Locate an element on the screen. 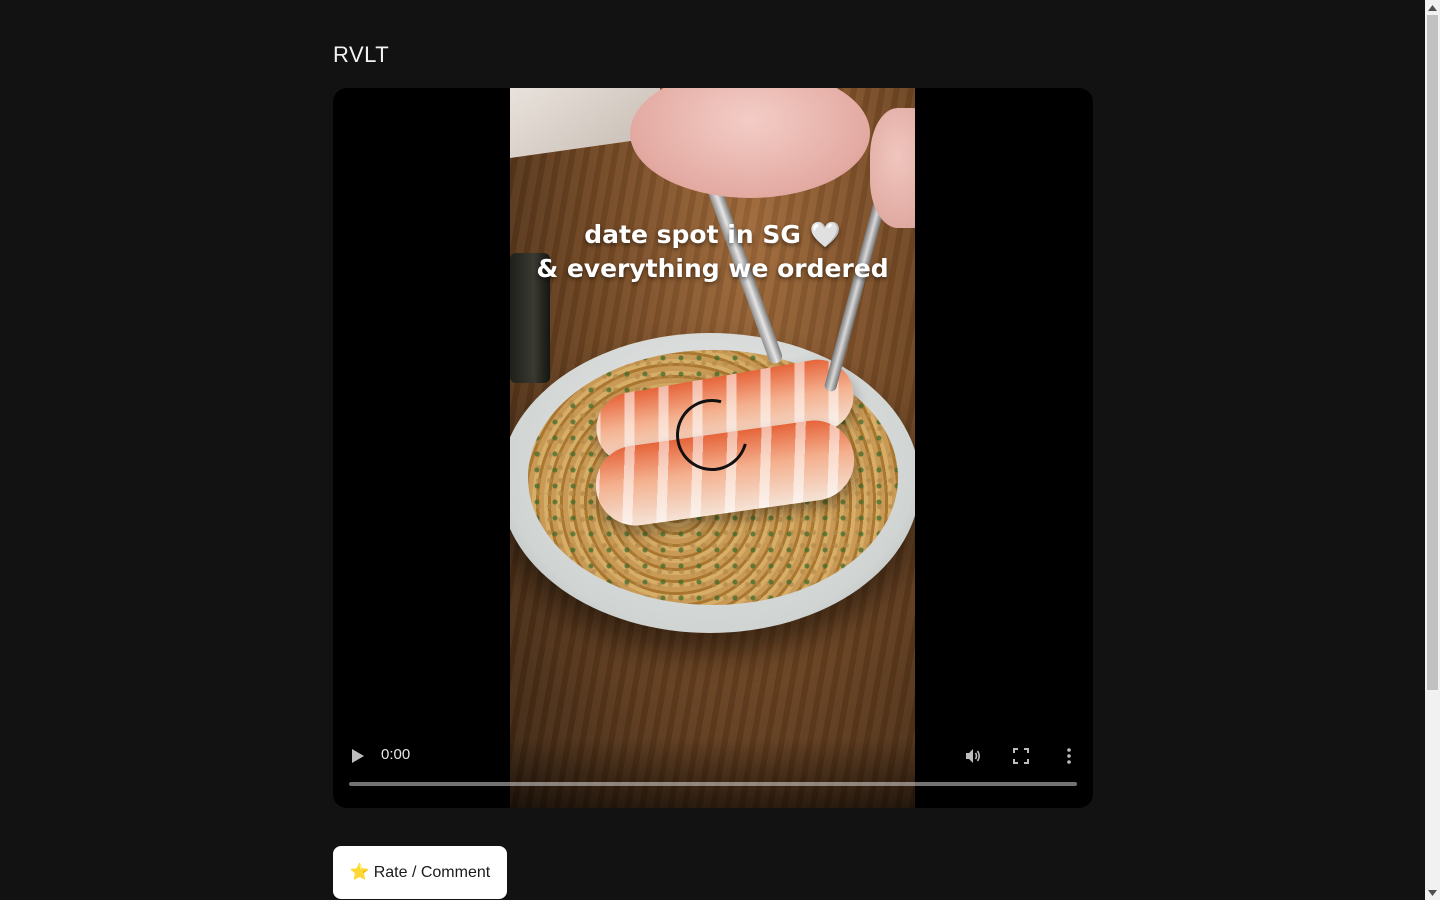  scrollbar is located at coordinates (1432, 450).